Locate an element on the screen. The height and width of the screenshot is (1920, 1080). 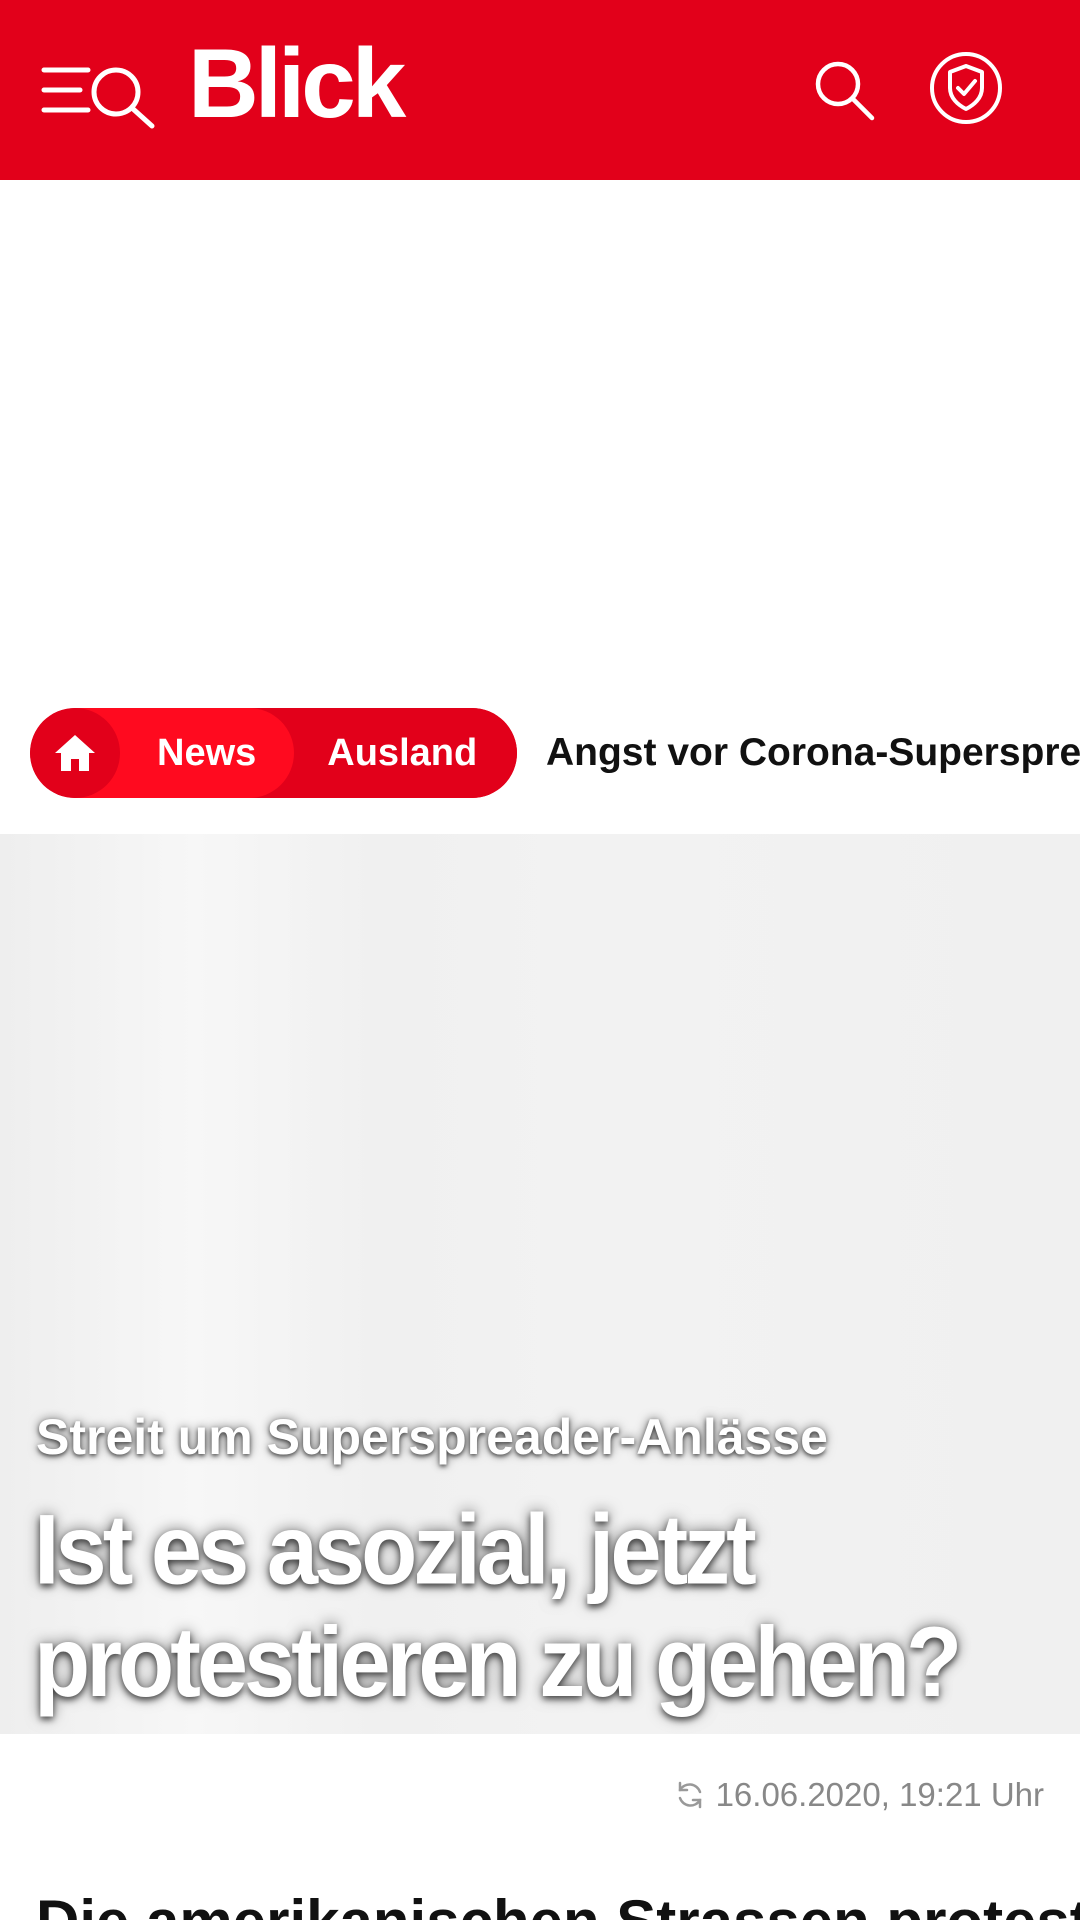
breadcrumb-article-title: Angst vor Corona-Superspreader-Anlässen is located at coordinates (813, 752).